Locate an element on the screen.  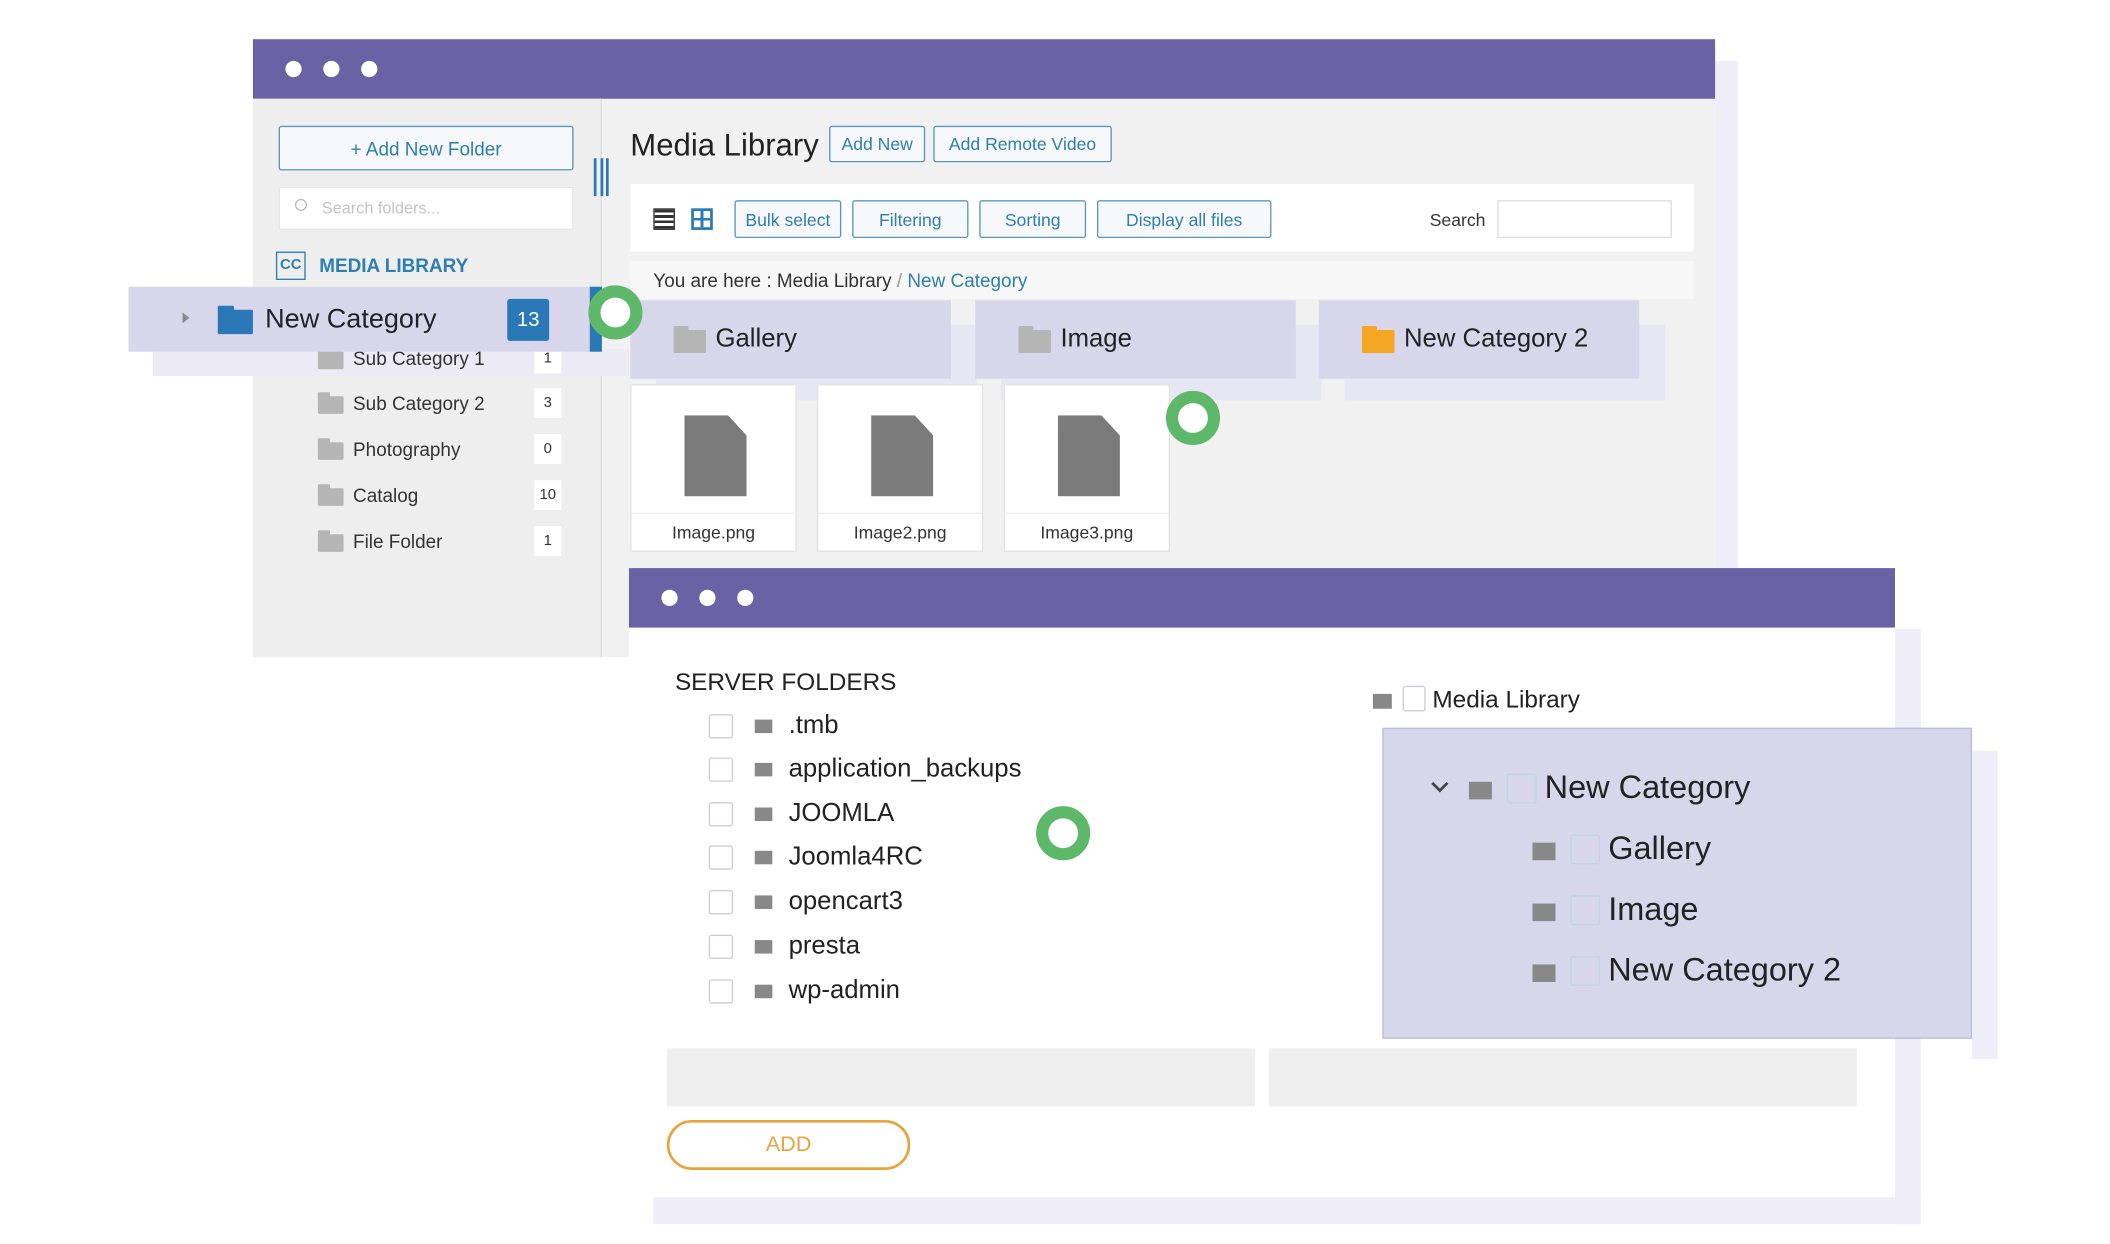
tree-item-label: Gallery is located at coordinates (1660, 849).